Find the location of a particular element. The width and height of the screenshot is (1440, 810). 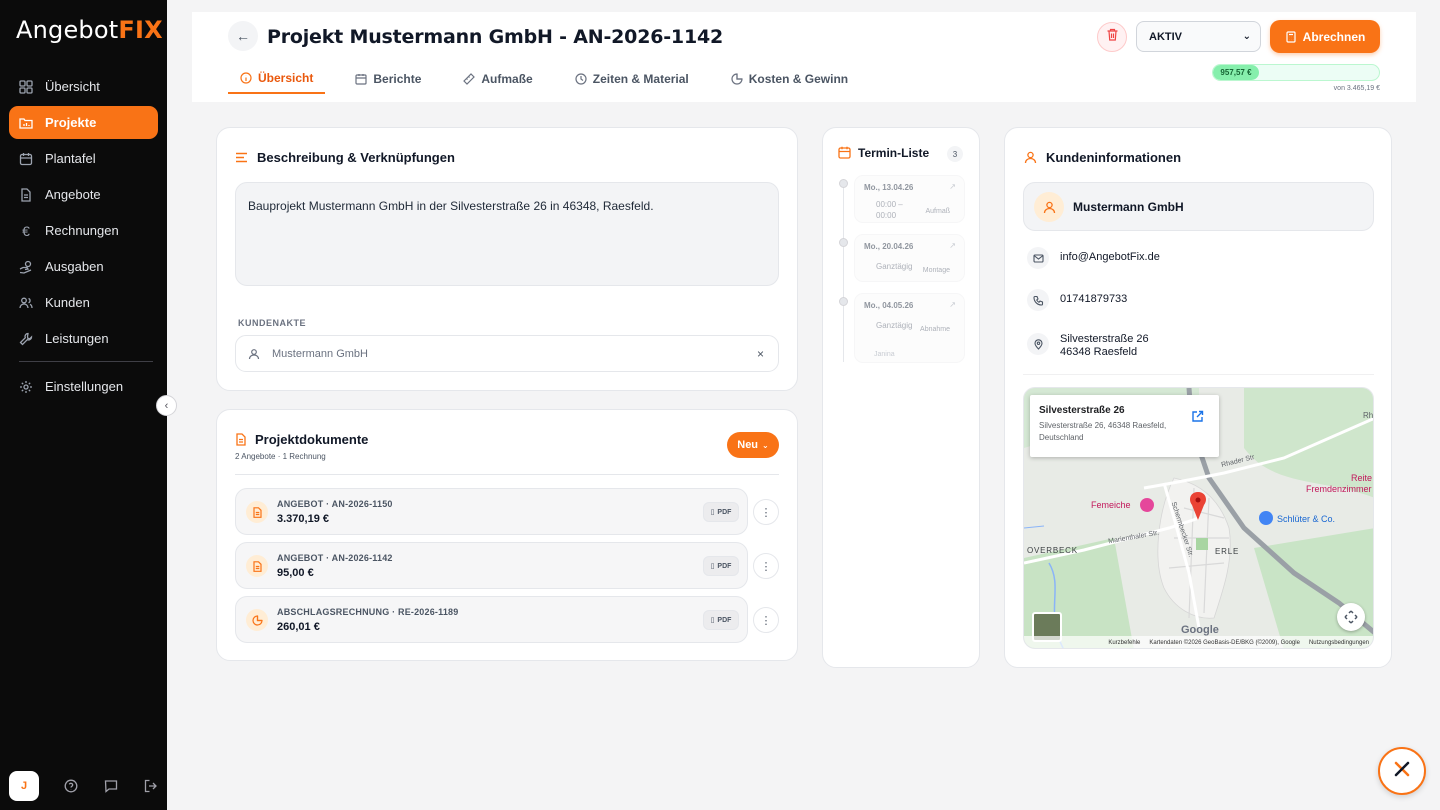

customer-email: info@AngebotFix.de is located at coordinates (1110, 257).